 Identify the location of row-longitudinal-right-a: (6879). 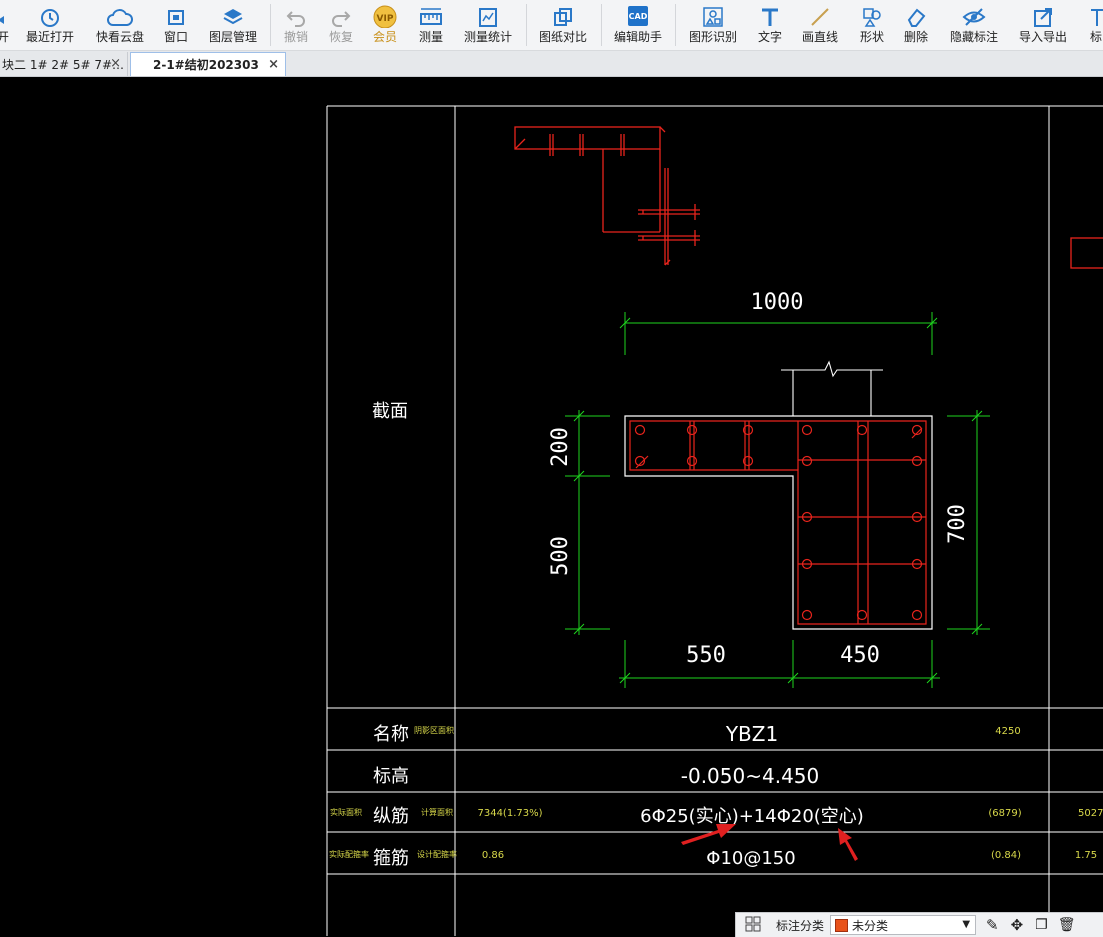
(1004, 813).